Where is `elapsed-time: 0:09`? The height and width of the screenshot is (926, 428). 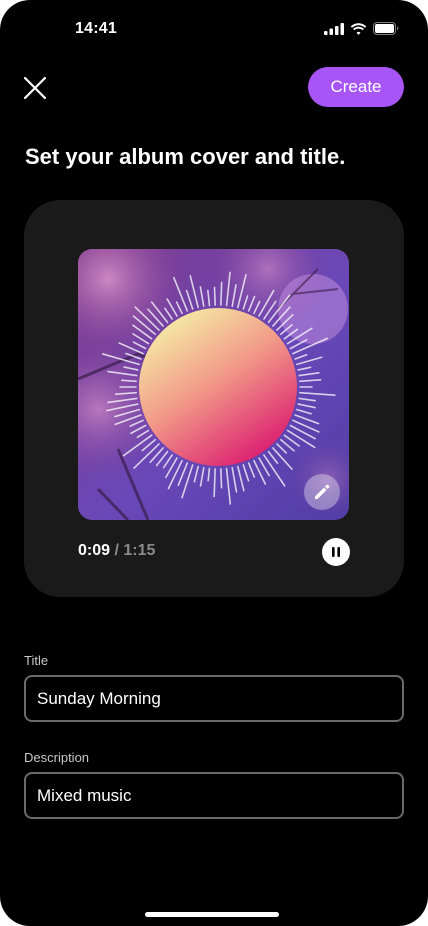 elapsed-time: 0:09 is located at coordinates (94, 550).